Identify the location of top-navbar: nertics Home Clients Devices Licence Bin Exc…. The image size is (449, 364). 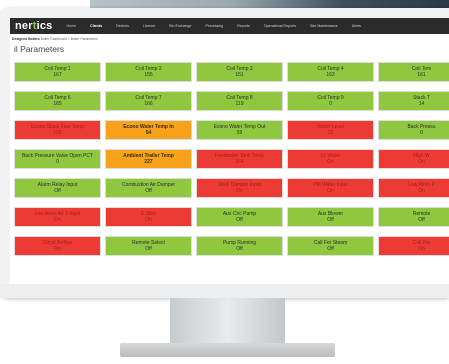
(229, 26).